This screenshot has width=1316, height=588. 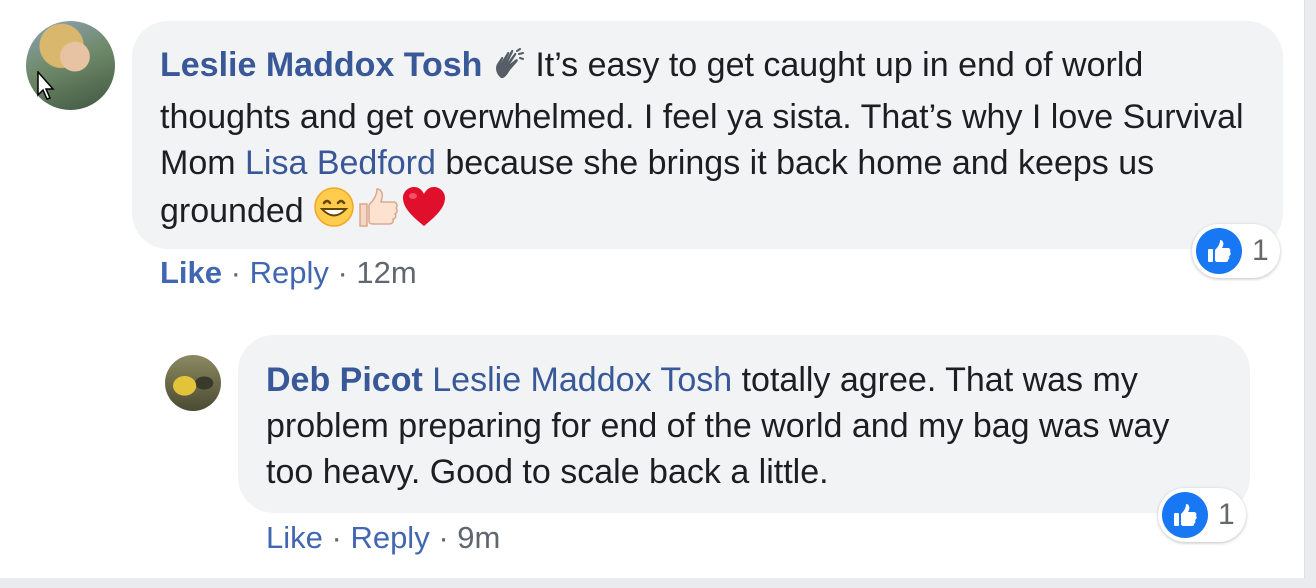 I want to click on comment-actions: Like · Reply · 9m, so click(x=383, y=538).